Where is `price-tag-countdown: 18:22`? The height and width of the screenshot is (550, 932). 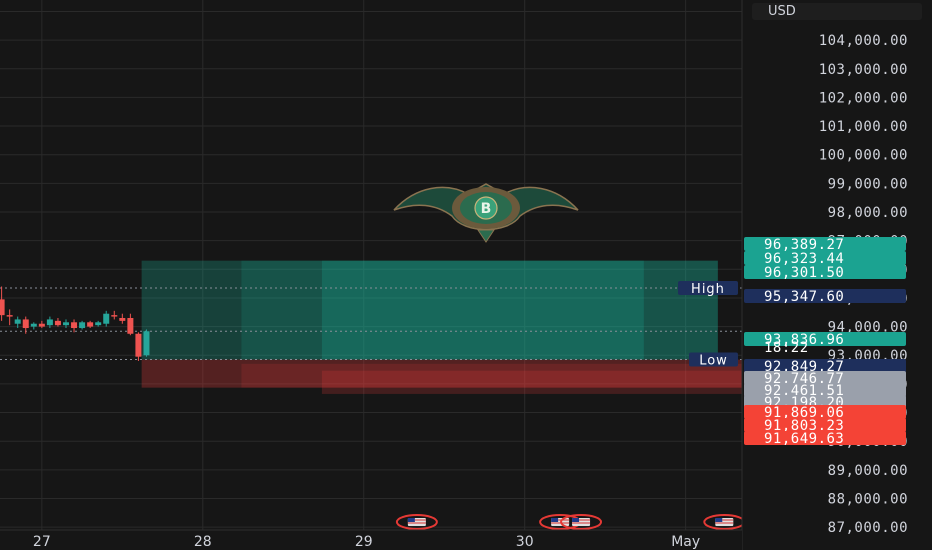
price-tag-countdown: 18:22 is located at coordinates (786, 348).